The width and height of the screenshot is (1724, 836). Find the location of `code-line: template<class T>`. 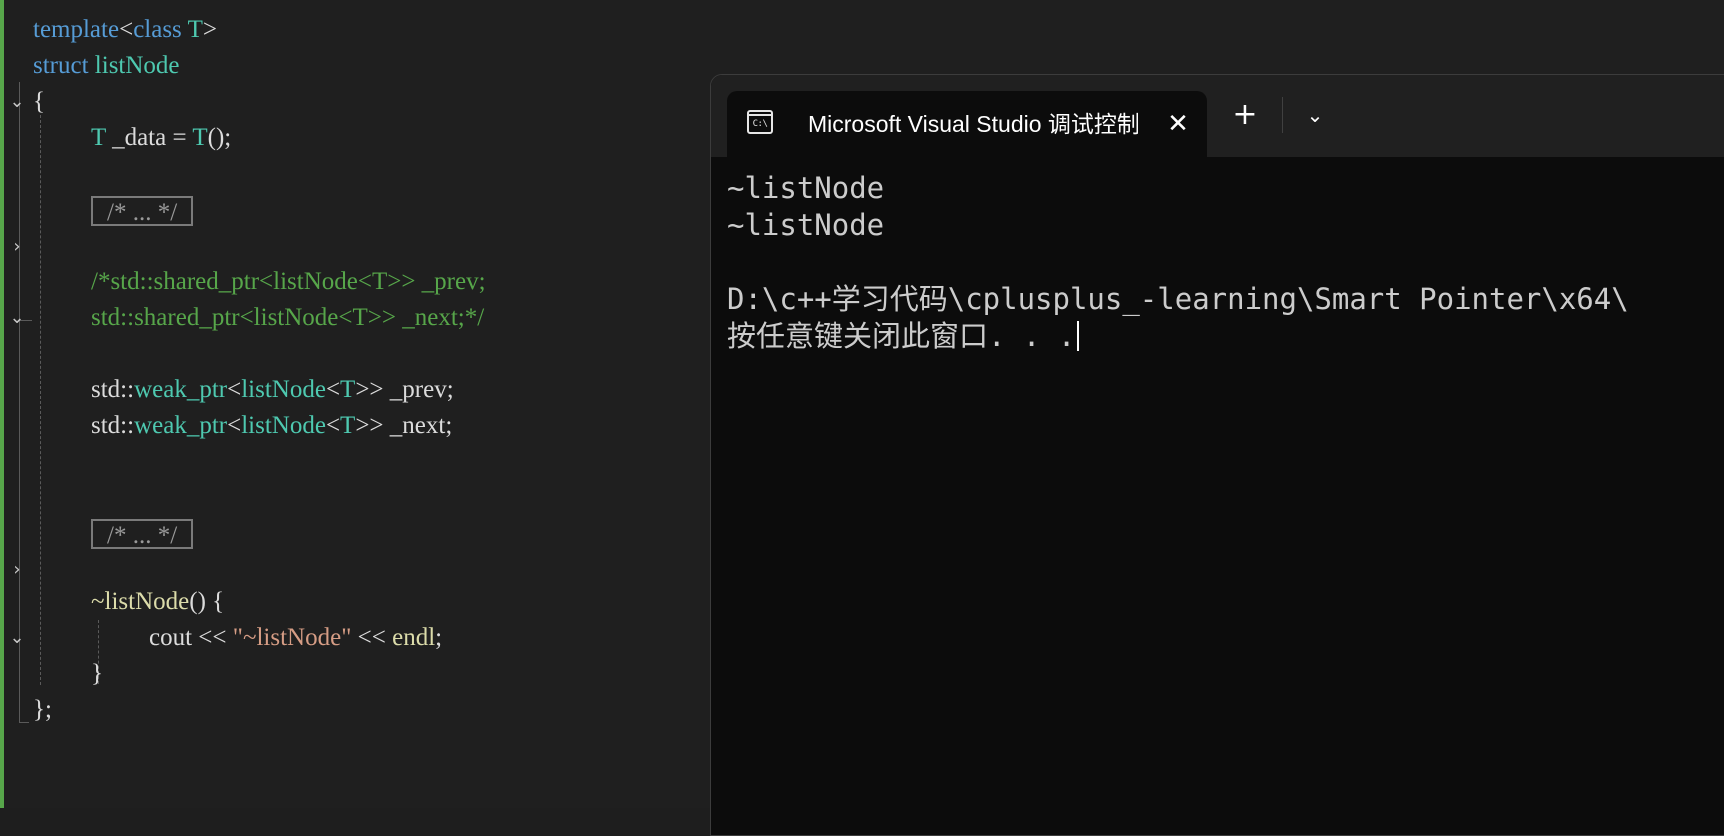

code-line: template<class T> is located at coordinates (350, 30).